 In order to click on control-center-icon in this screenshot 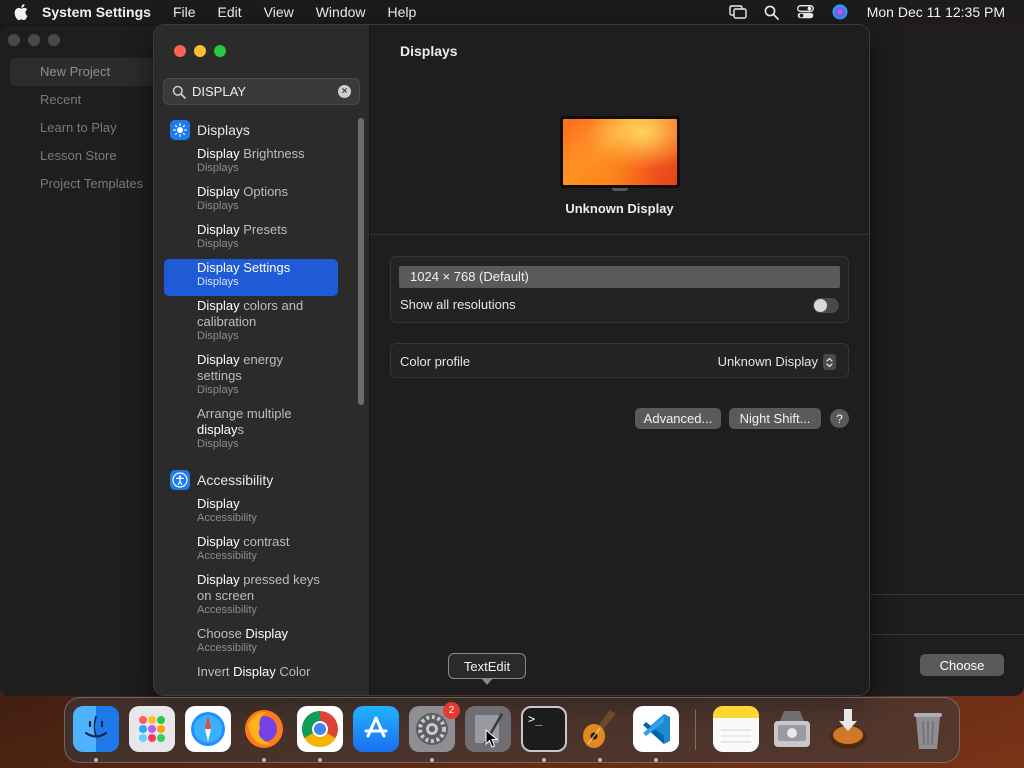, I will do `click(806, 12)`.